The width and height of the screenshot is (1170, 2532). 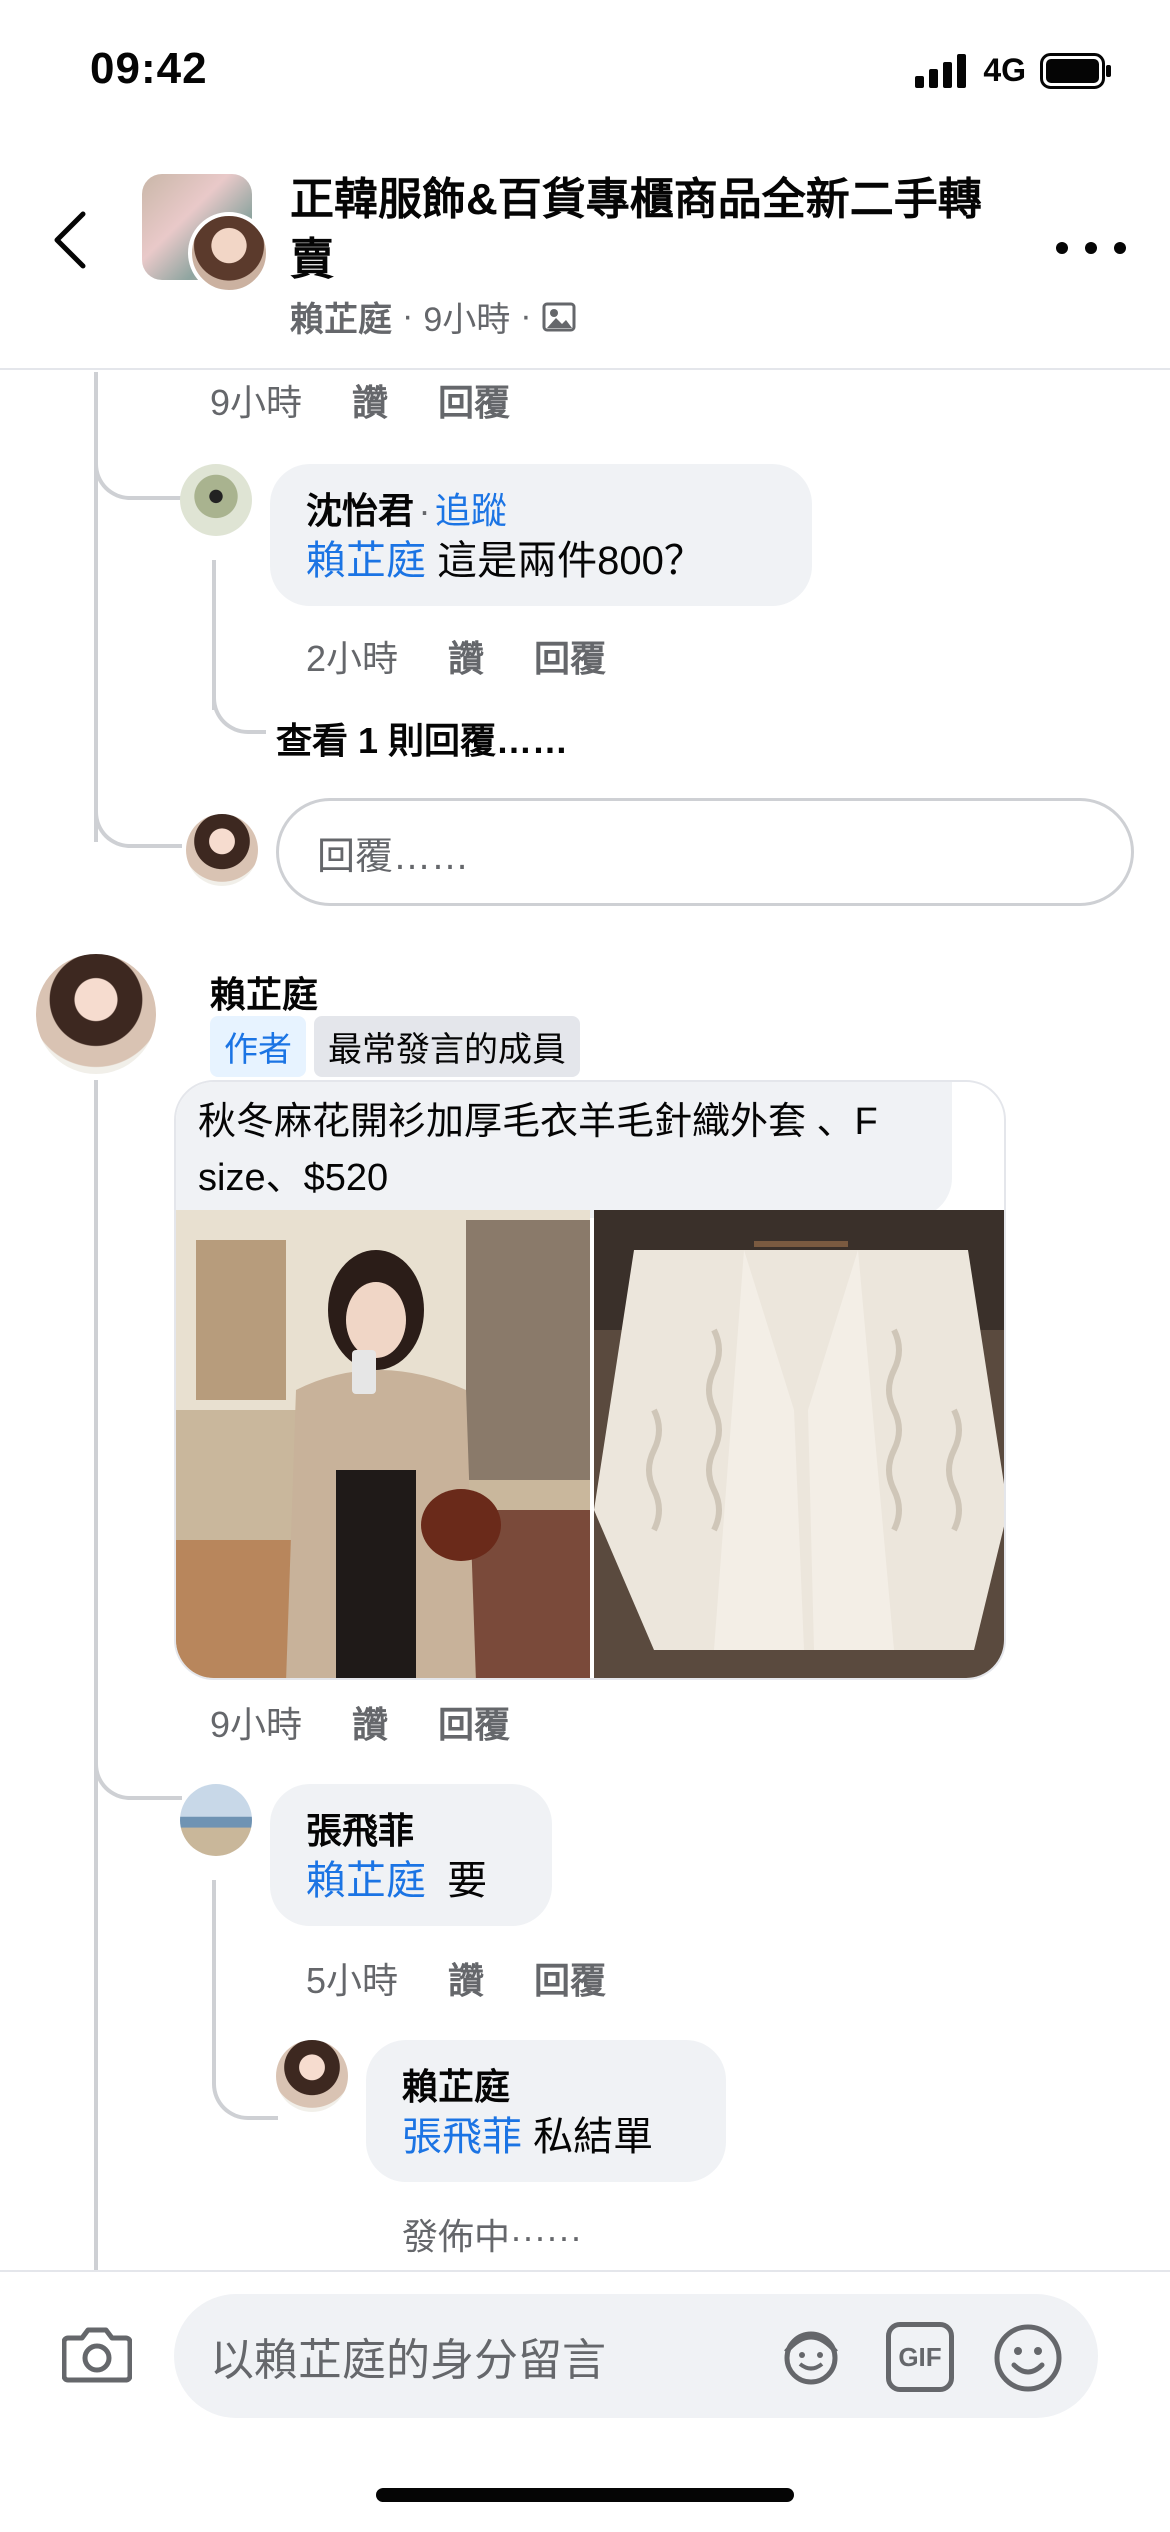 I want to click on member-badge: 最常發言的成員, so click(x=447, y=1046).